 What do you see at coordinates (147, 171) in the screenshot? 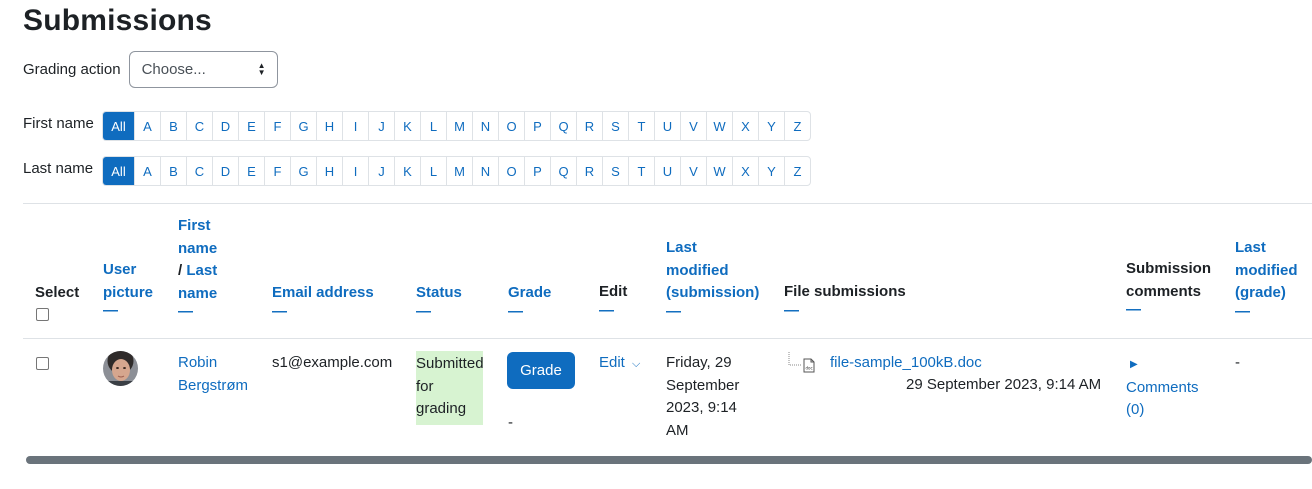
I see `last-name-initial-a: A` at bounding box center [147, 171].